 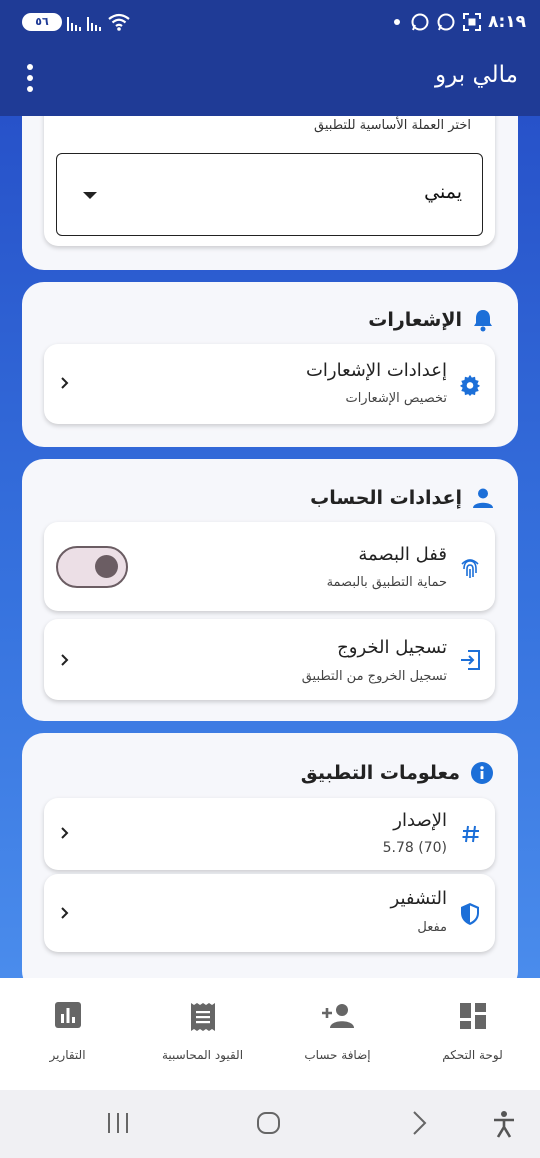 I want to click on currency-card: اختر العملة الأساسية للتطبيق يمني, so click(x=269, y=181).